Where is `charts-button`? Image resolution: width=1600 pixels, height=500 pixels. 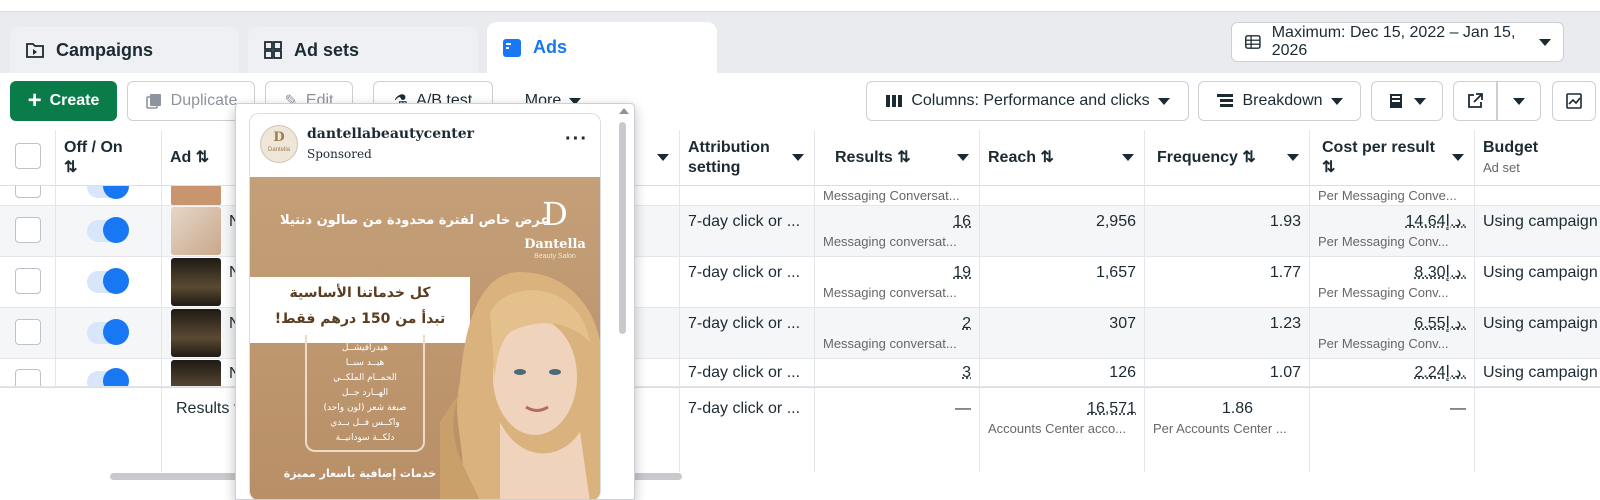
charts-button is located at coordinates (1574, 101).